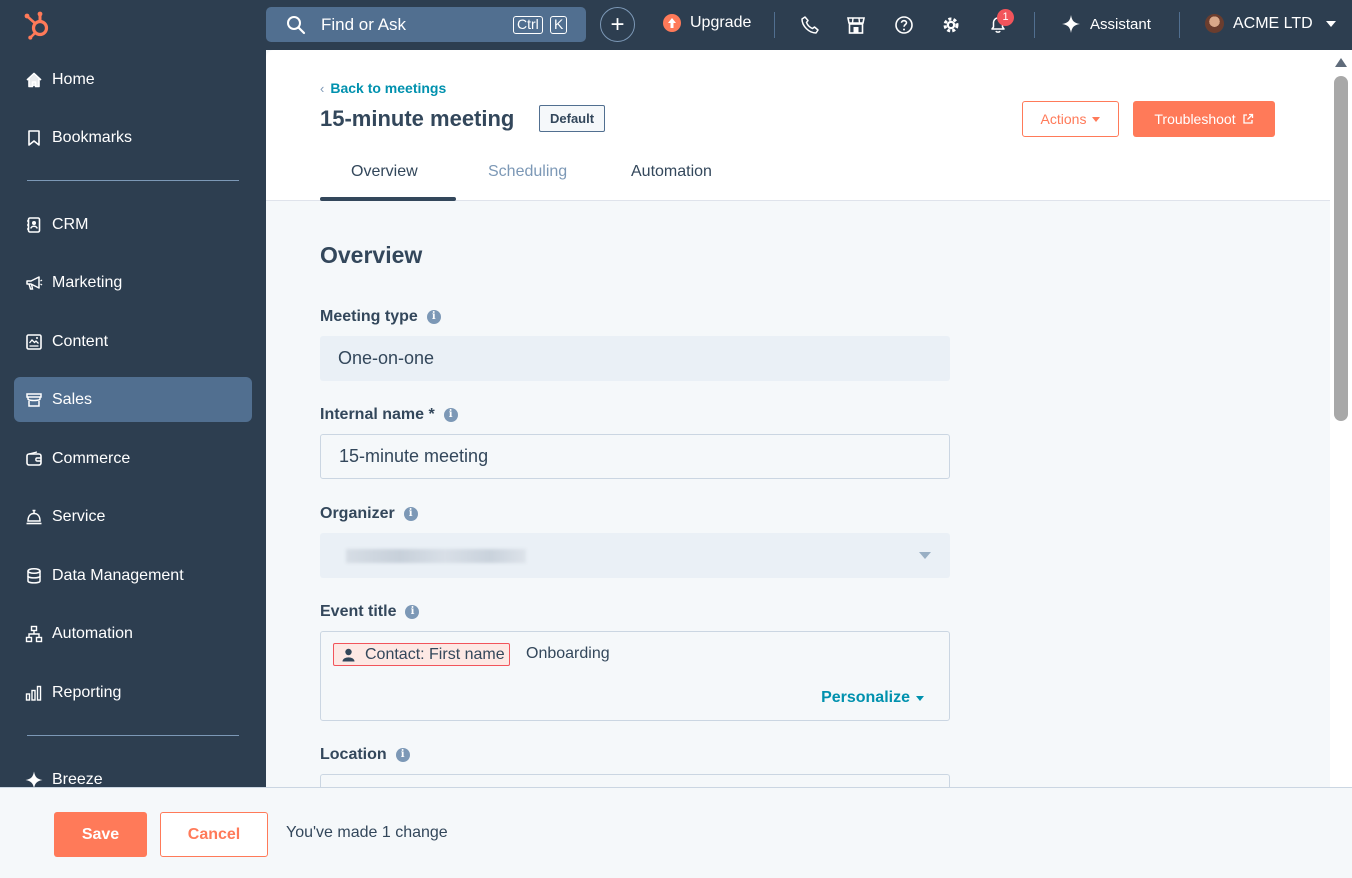  Describe the element at coordinates (617, 24) in the screenshot. I see `create-new-button: +` at that location.